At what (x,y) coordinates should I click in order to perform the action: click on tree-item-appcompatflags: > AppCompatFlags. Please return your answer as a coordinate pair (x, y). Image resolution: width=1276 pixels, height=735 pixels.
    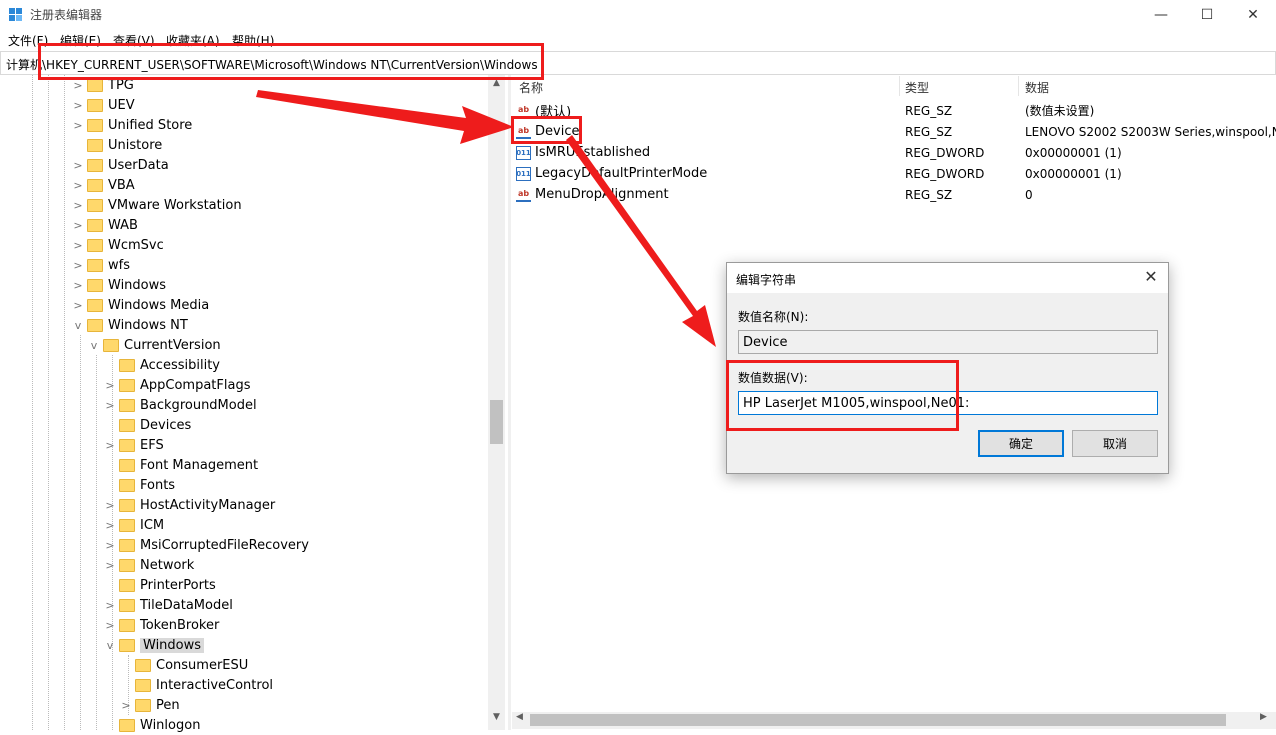
    Looking at the image, I should click on (176, 385).